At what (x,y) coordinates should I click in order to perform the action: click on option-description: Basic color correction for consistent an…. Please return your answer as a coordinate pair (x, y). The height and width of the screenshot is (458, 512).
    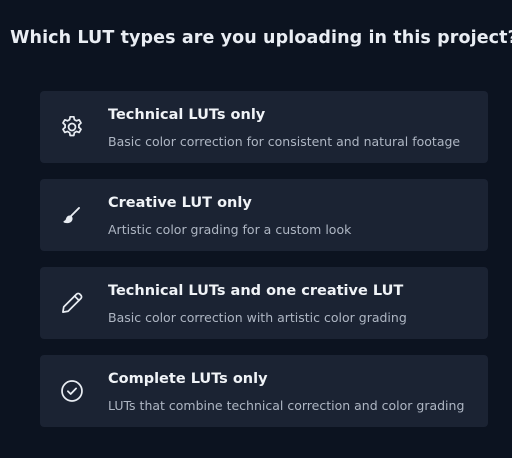
    Looking at the image, I should click on (284, 141).